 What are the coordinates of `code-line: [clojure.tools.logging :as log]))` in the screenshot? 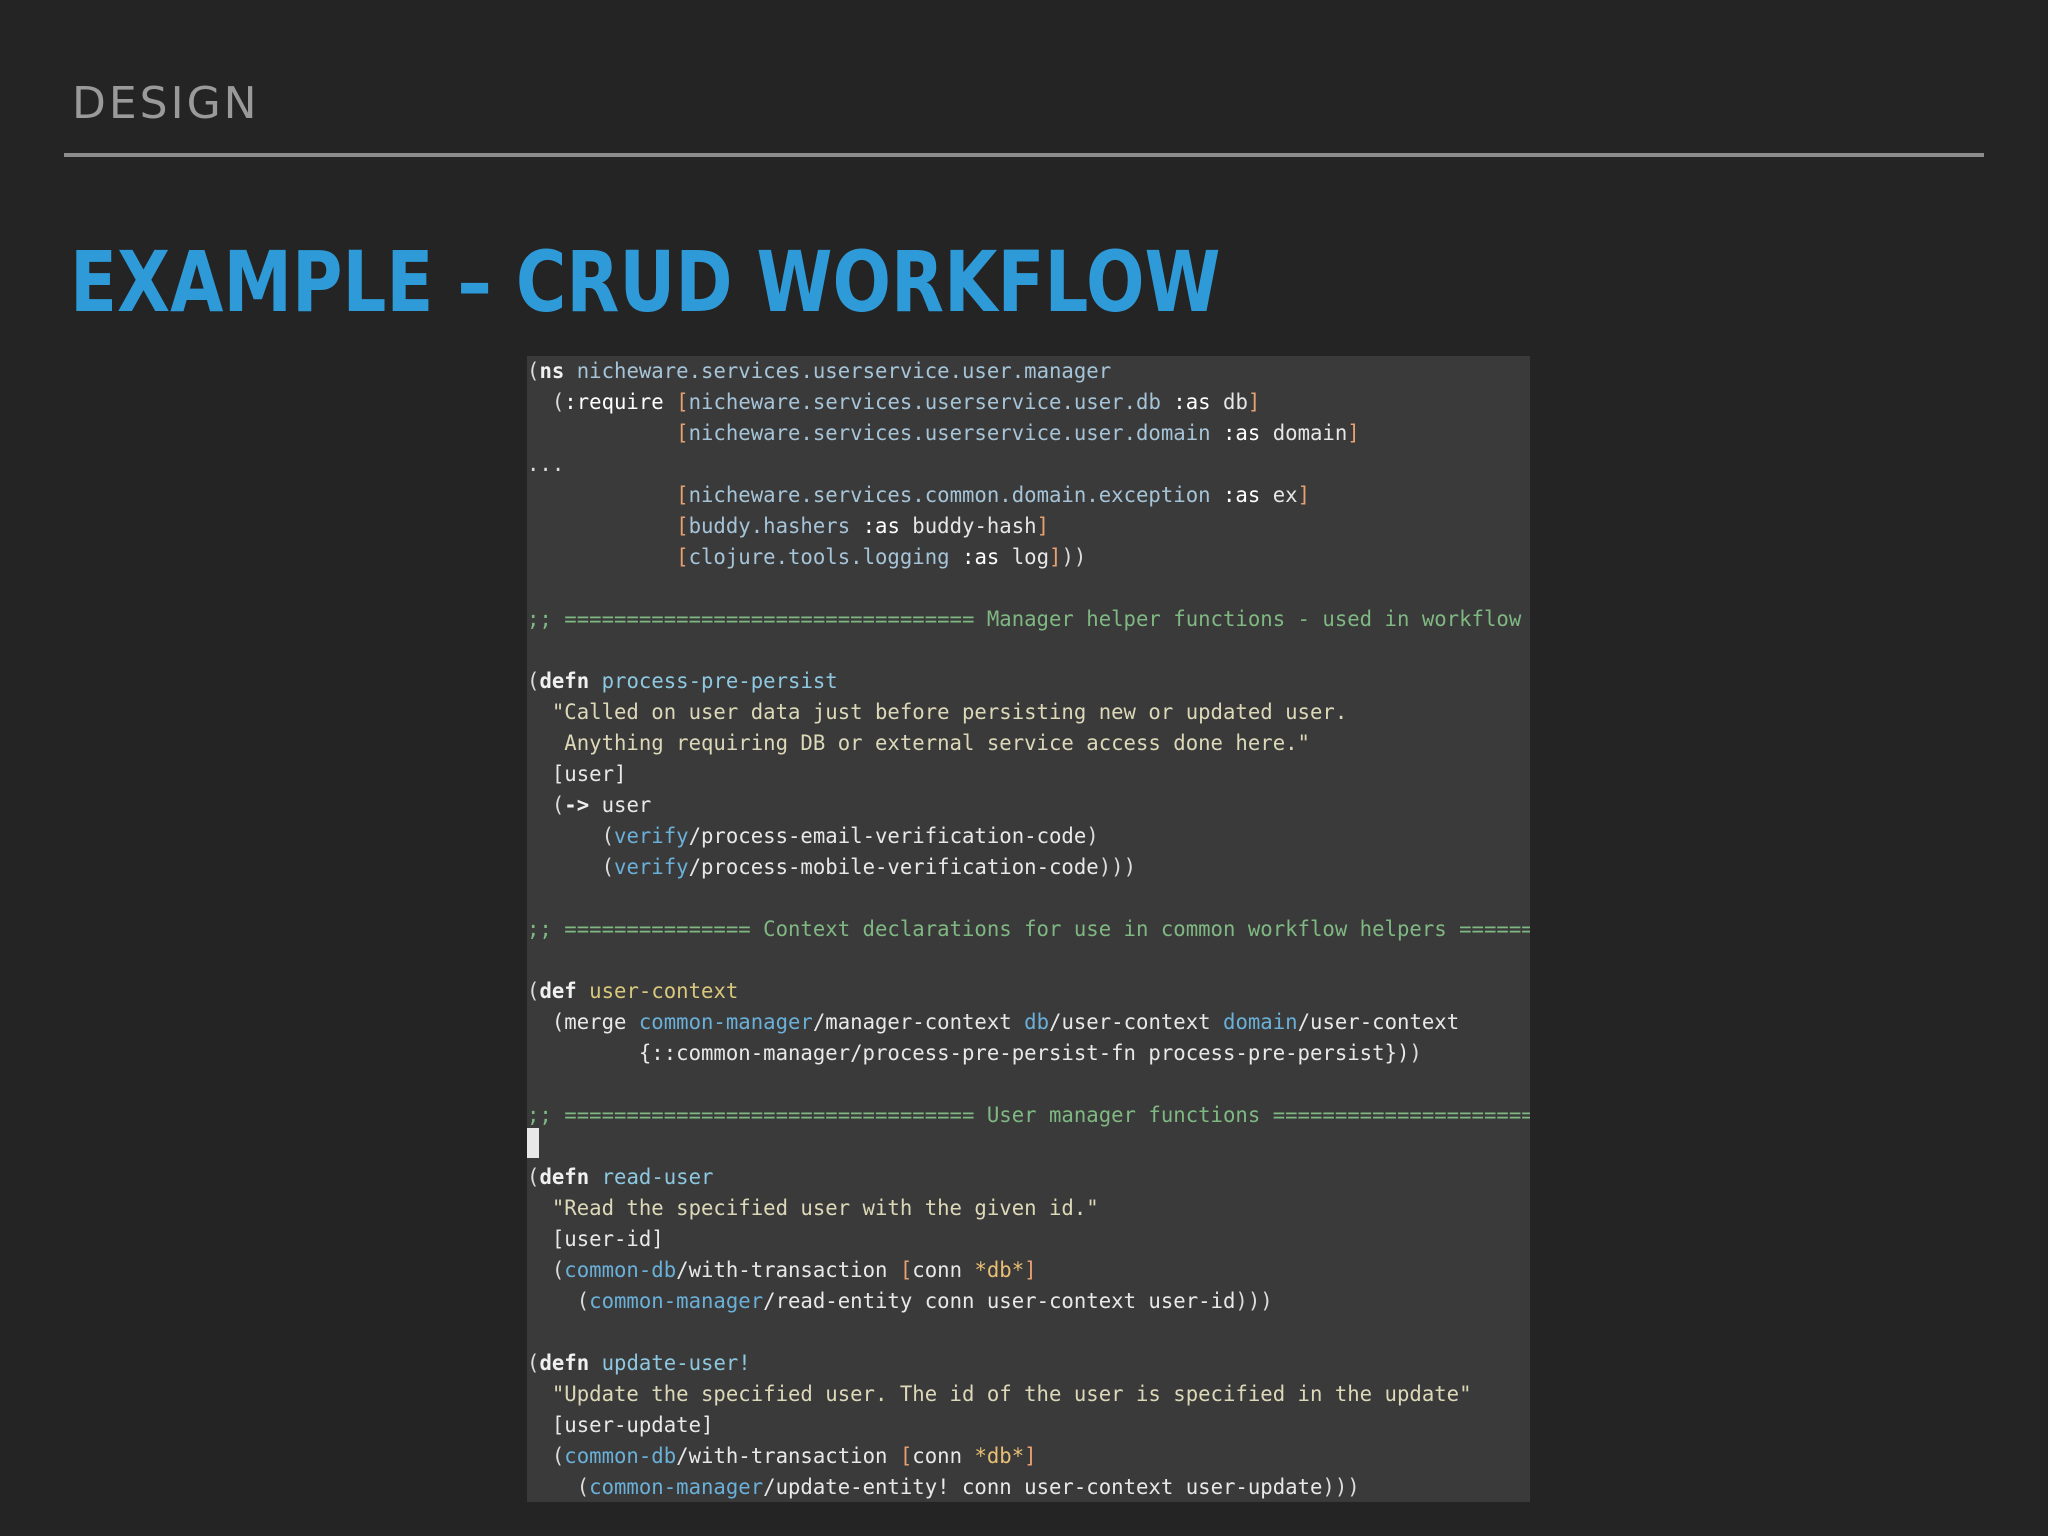 It's located at (806, 557).